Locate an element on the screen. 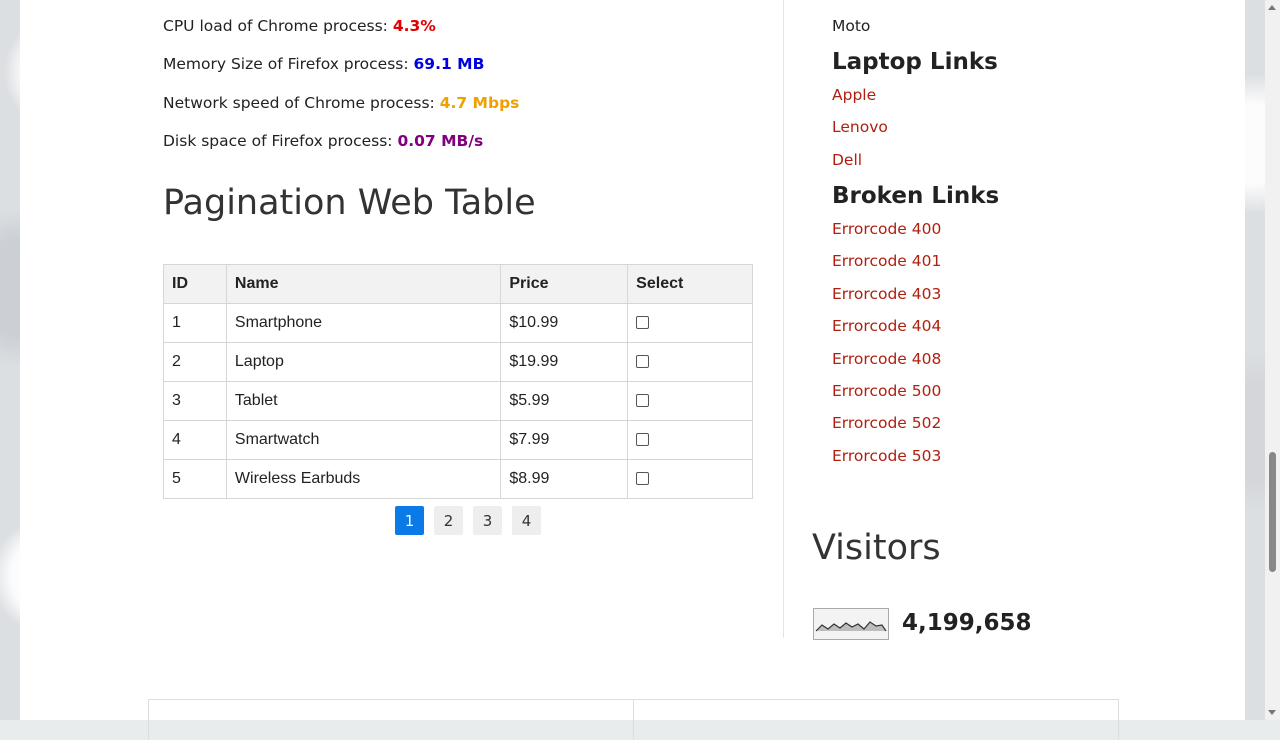  page-button-1: 1 is located at coordinates (409, 520).